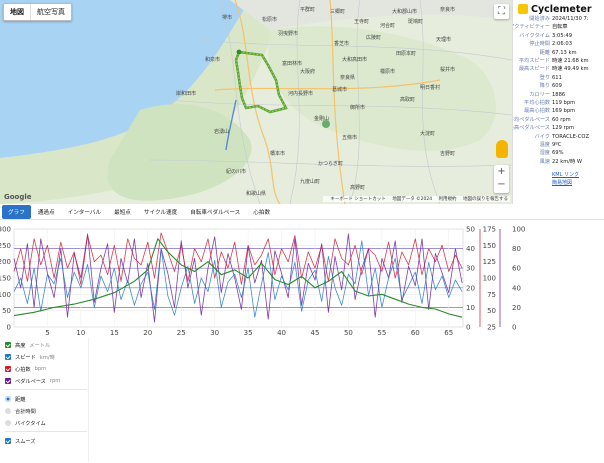 The width and height of the screenshot is (604, 463). What do you see at coordinates (561, 119) in the screenshot?
I see `stat-value: 60 rpm` at bounding box center [561, 119].